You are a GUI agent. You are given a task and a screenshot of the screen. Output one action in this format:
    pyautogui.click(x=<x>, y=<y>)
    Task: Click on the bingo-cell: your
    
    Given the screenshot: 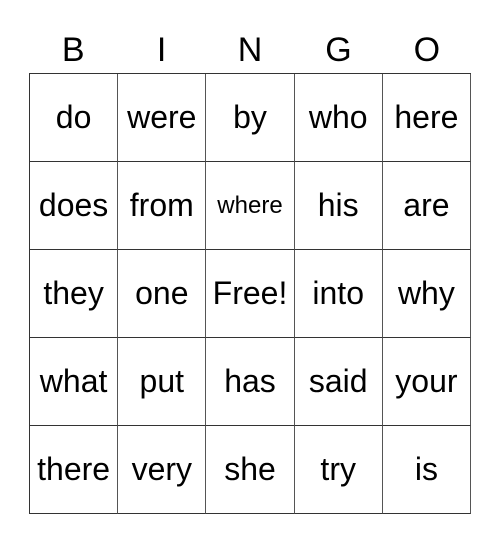 What is the action you would take?
    pyautogui.click(x=426, y=382)
    